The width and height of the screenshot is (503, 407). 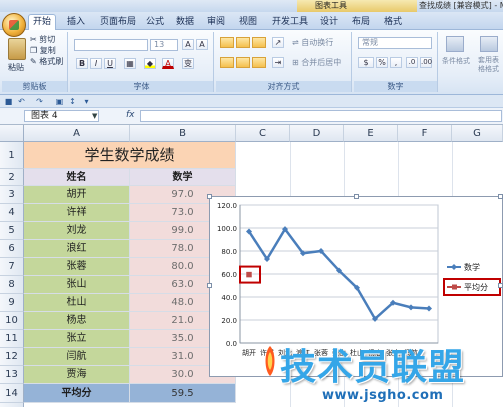 What do you see at coordinates (77, 357) in the screenshot?
I see `name-cell: 闫航` at bounding box center [77, 357].